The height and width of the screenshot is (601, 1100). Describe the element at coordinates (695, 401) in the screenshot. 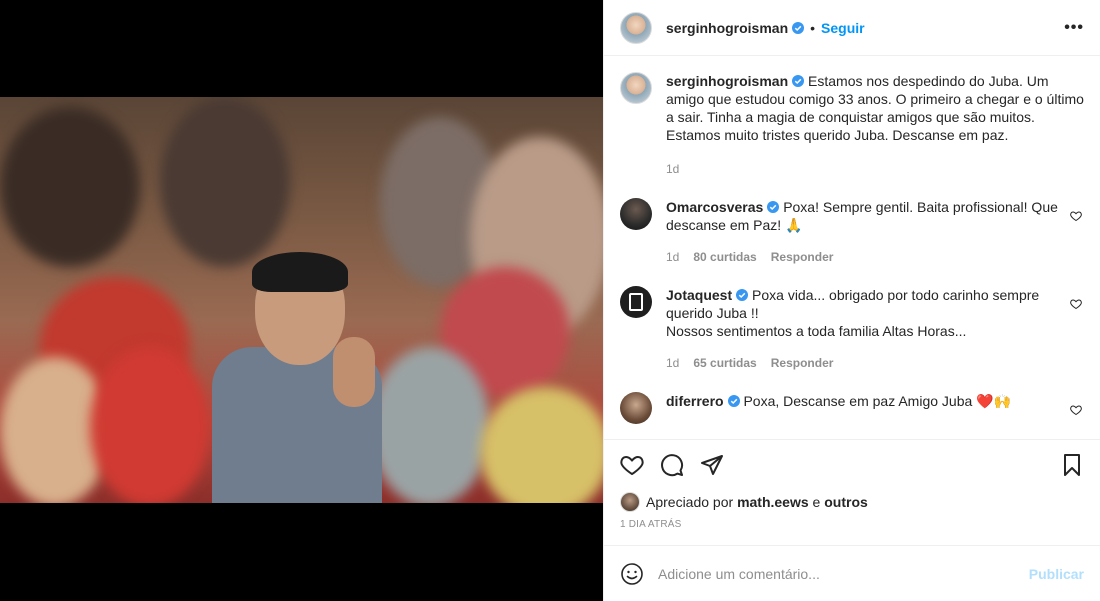

I see `commenter-username: diferrero` at that location.